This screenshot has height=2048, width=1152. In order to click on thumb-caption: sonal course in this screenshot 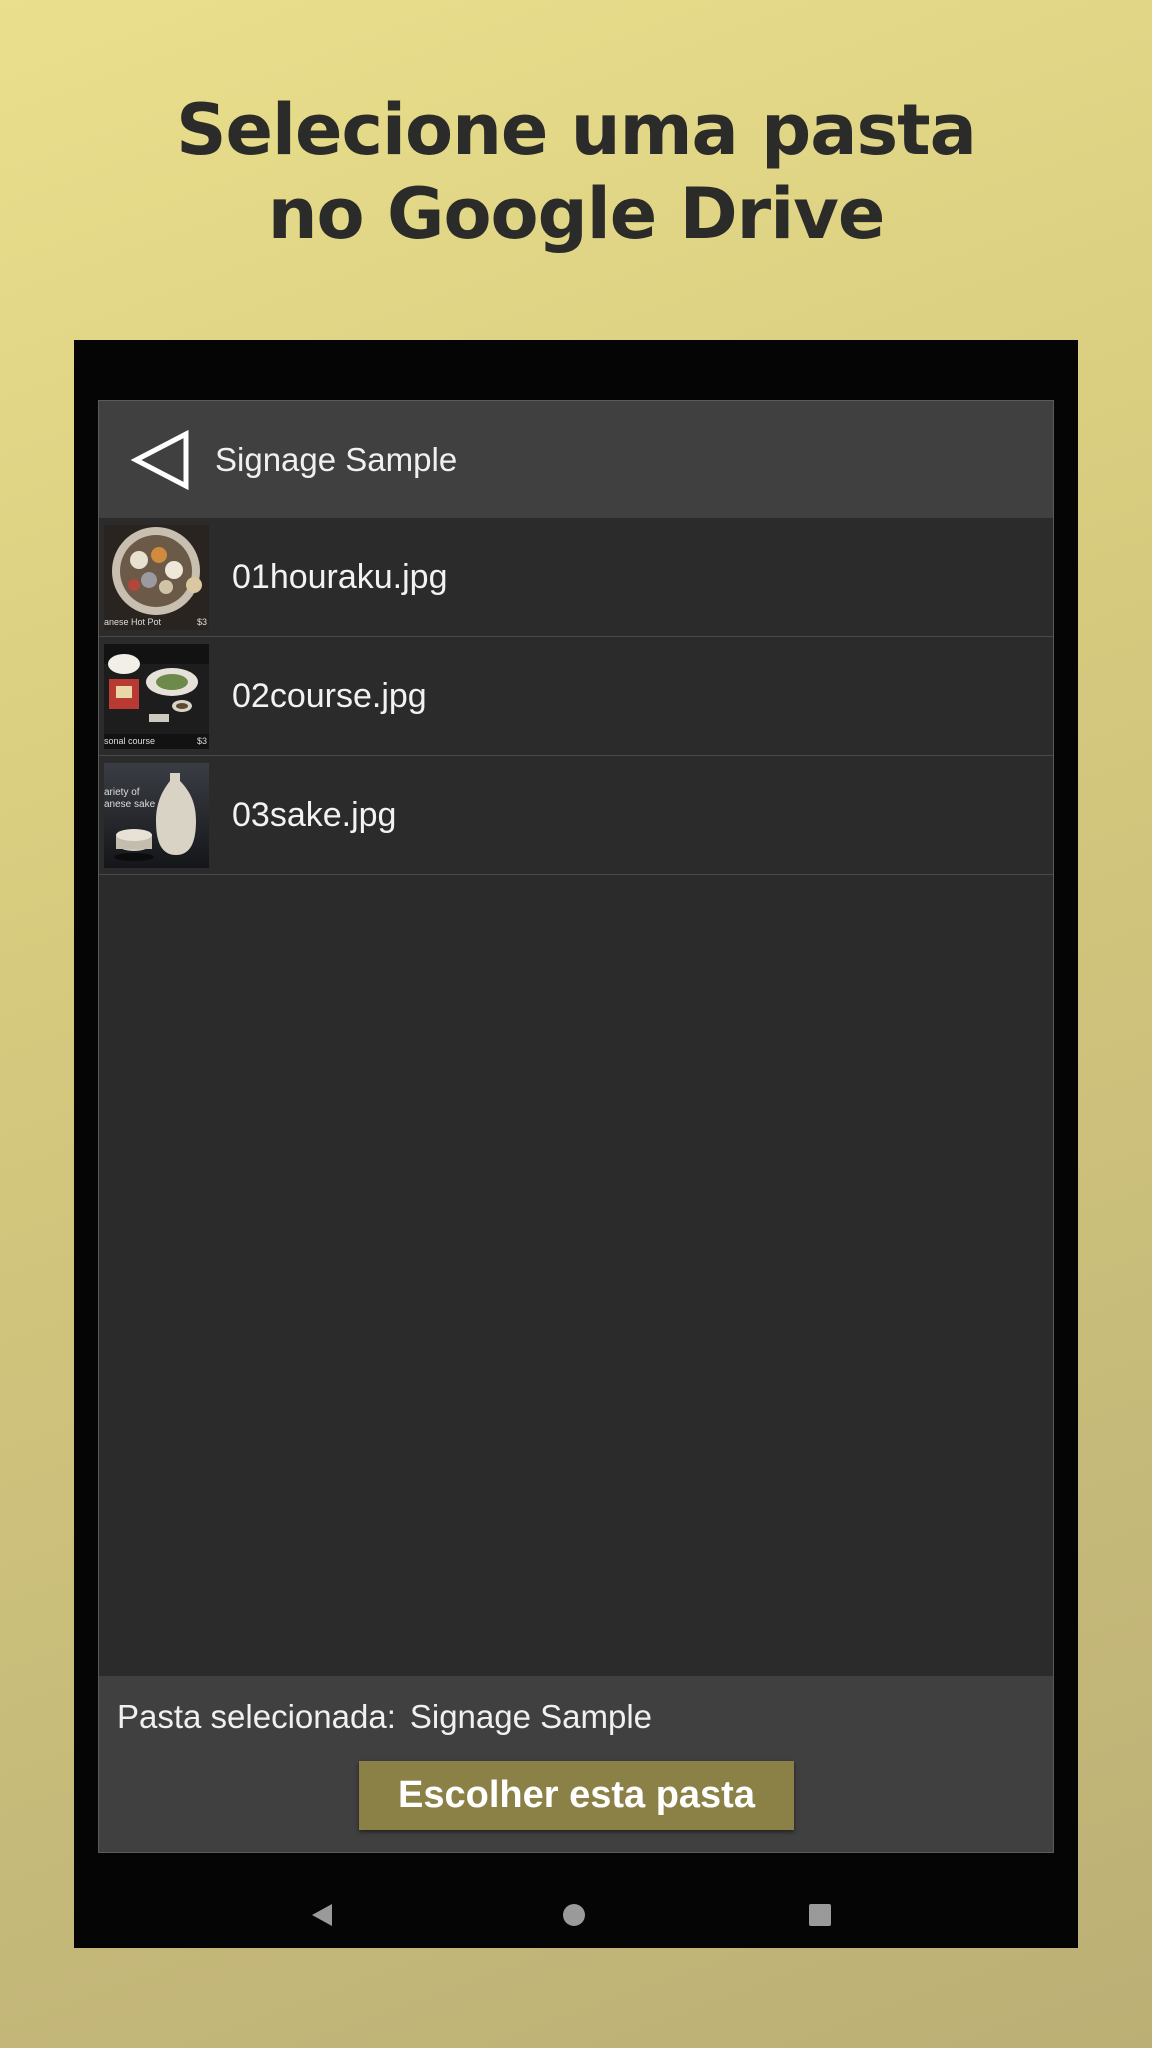, I will do `click(130, 740)`.